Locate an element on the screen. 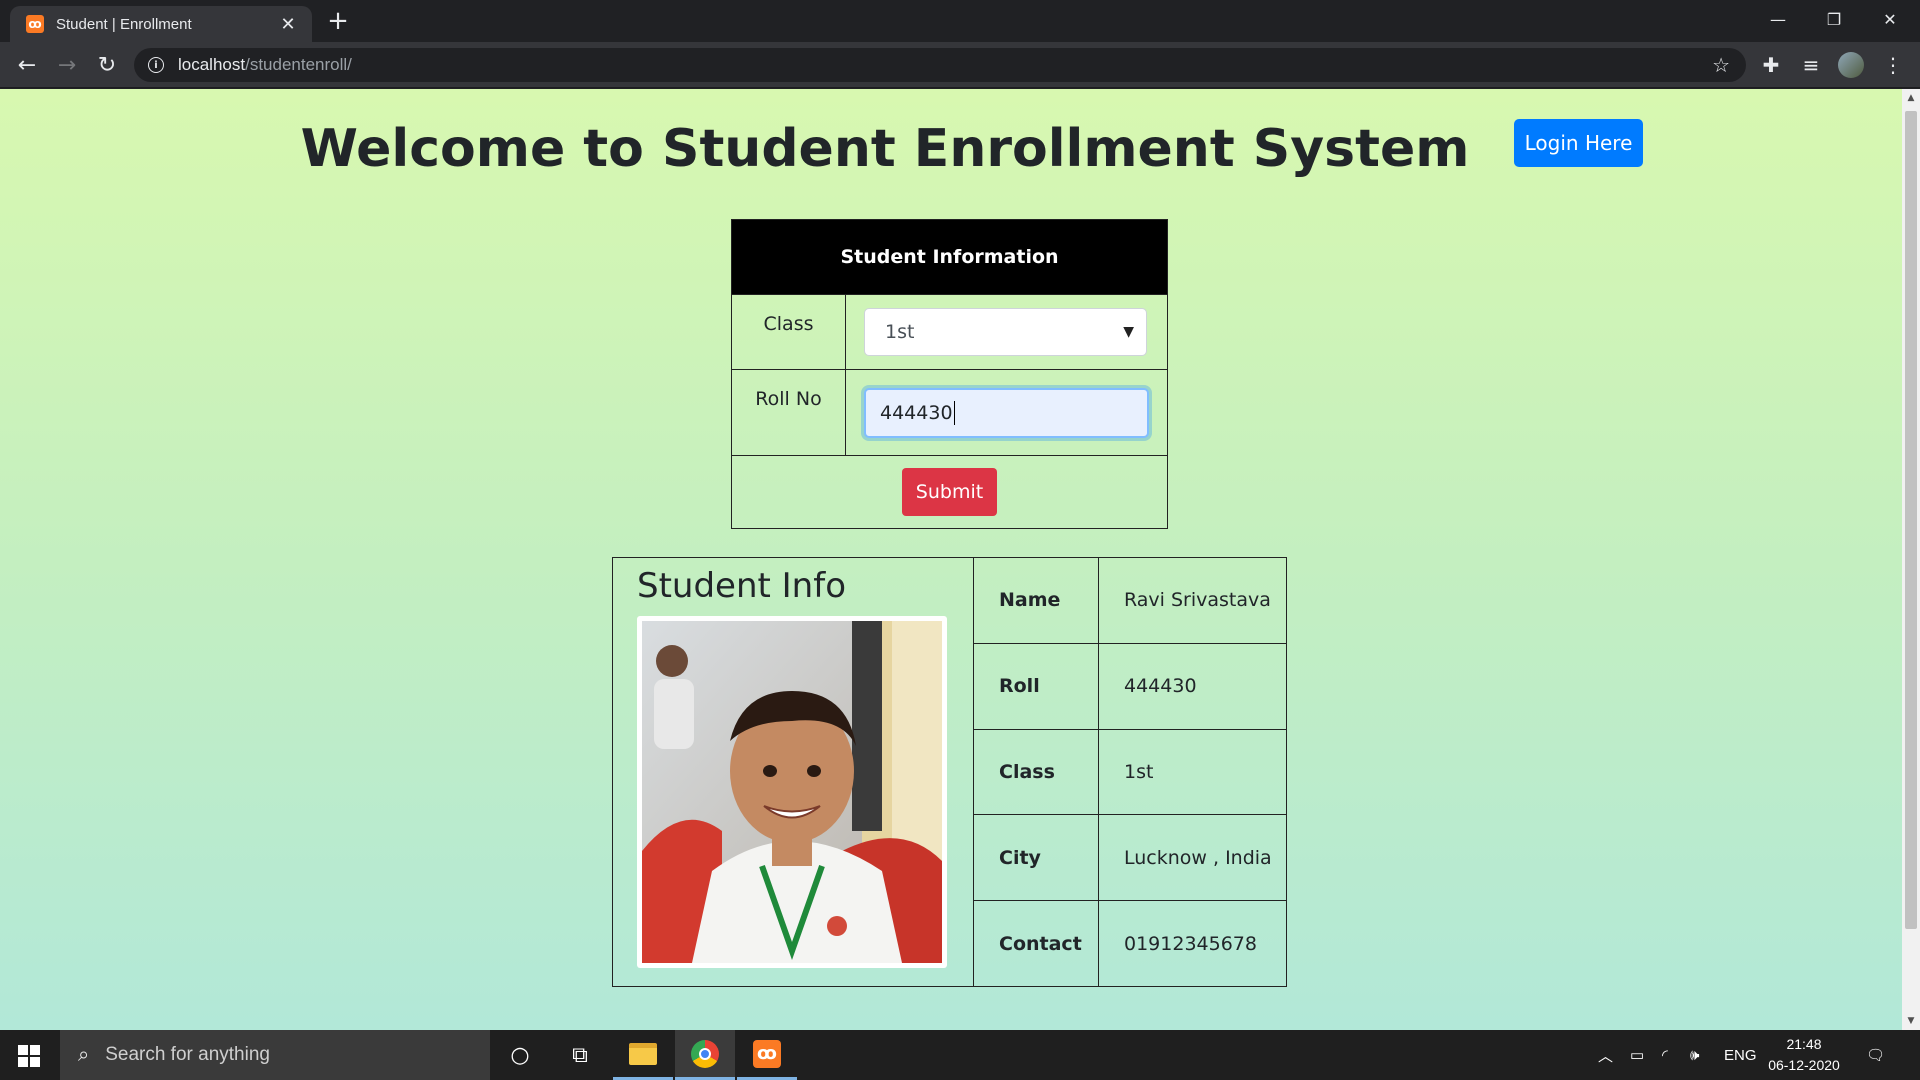  language-indicator: ENG is located at coordinates (1740, 1055).